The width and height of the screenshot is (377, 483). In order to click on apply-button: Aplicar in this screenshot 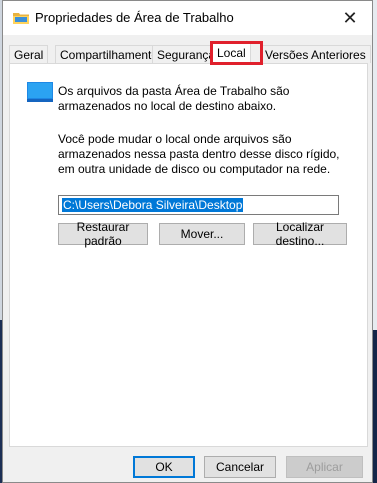, I will do `click(324, 467)`.